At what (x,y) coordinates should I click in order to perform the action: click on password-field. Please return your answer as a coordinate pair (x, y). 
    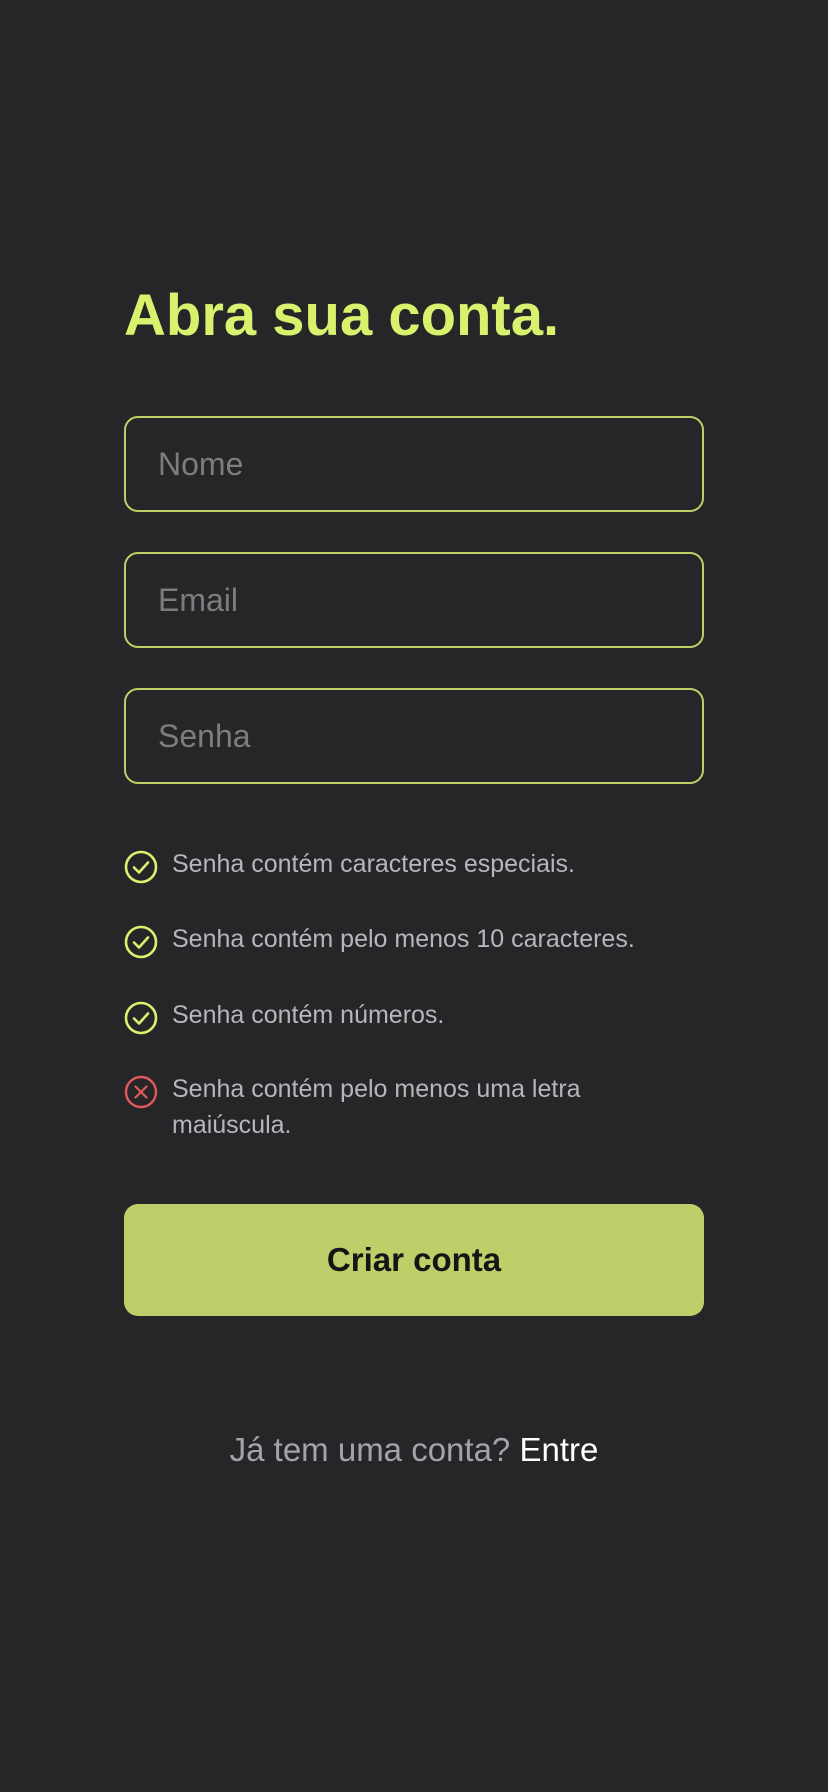
    Looking at the image, I should click on (414, 736).